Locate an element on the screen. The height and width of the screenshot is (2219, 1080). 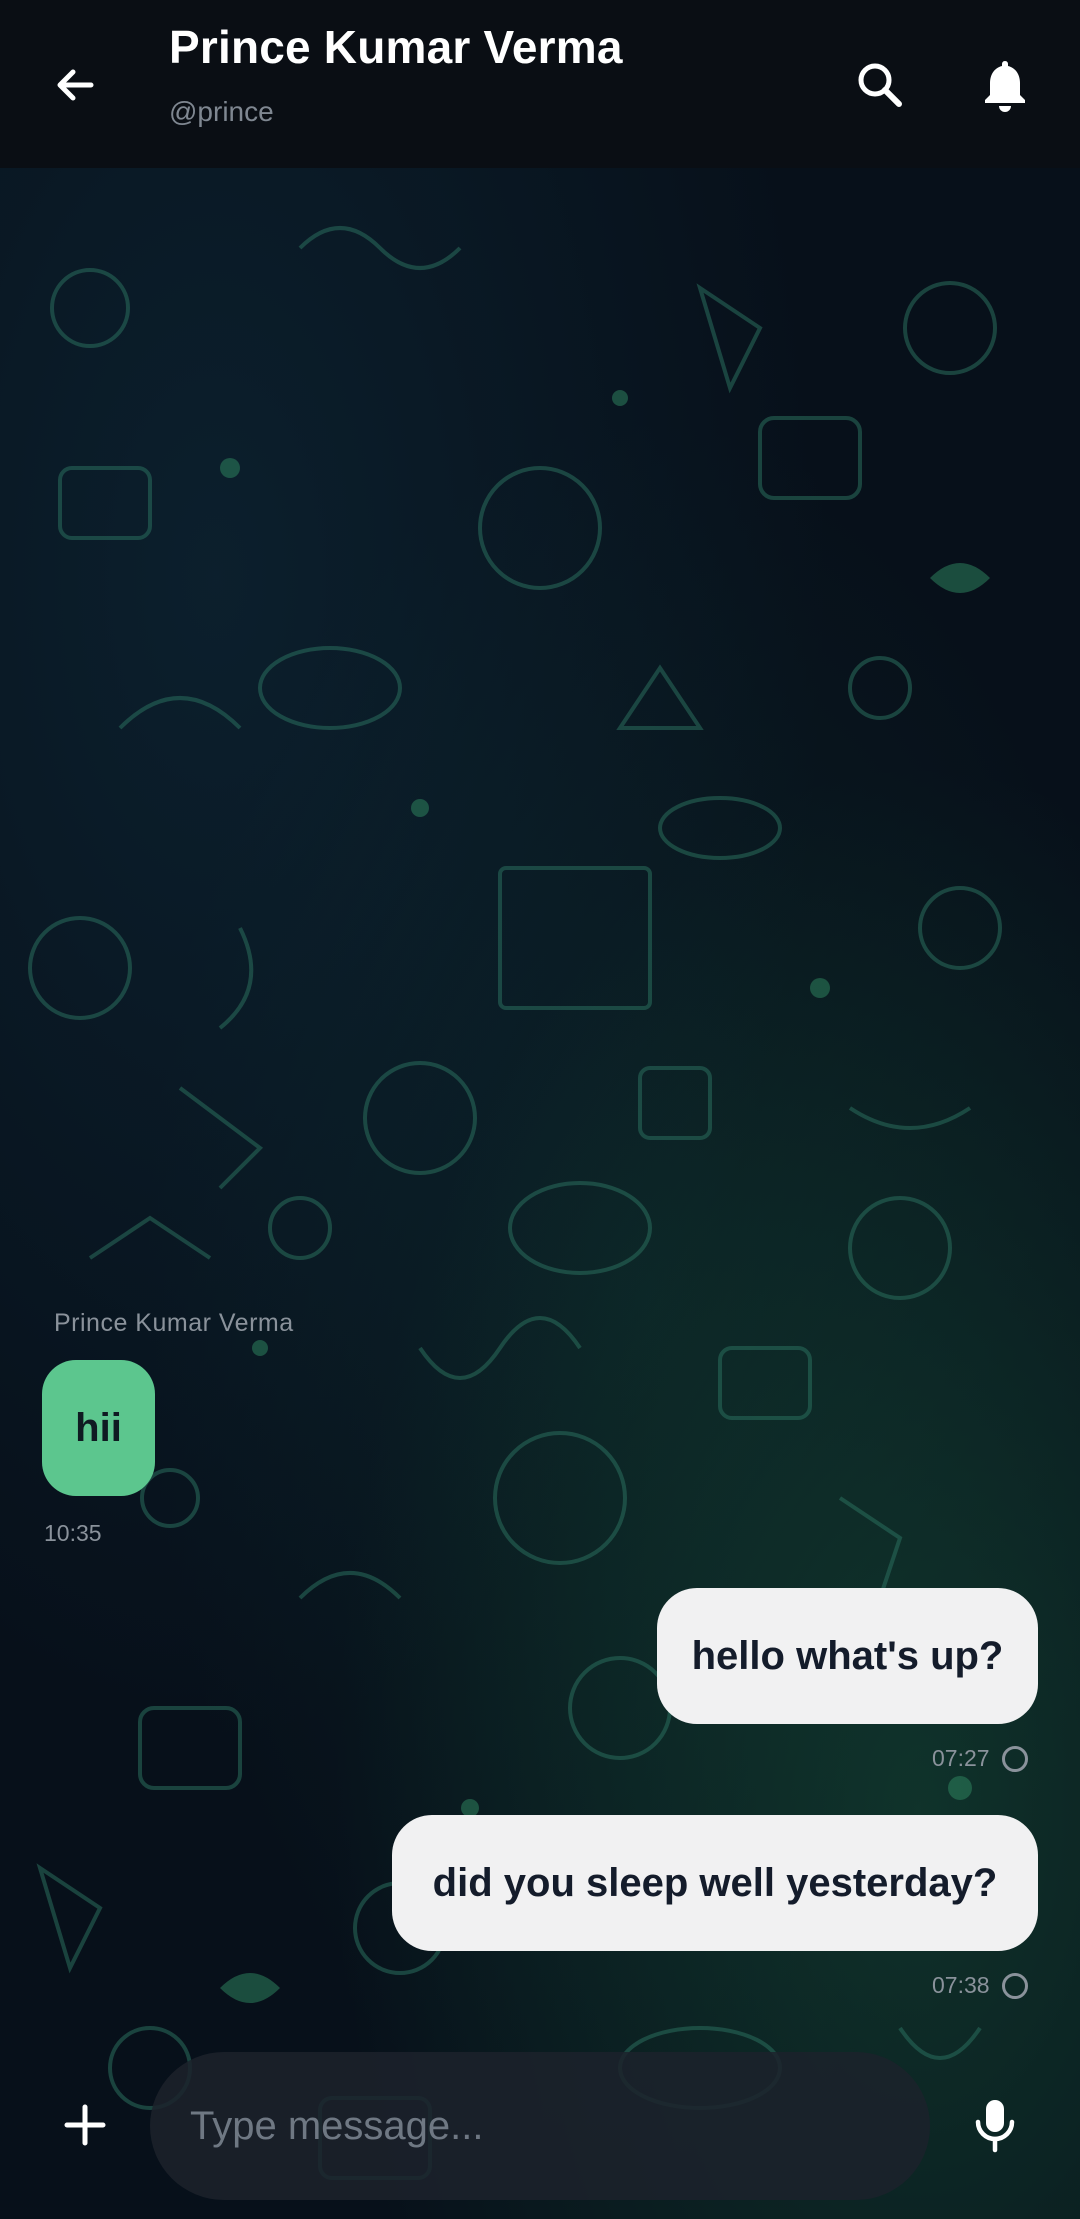
contact-handle: @prince is located at coordinates (221, 111).